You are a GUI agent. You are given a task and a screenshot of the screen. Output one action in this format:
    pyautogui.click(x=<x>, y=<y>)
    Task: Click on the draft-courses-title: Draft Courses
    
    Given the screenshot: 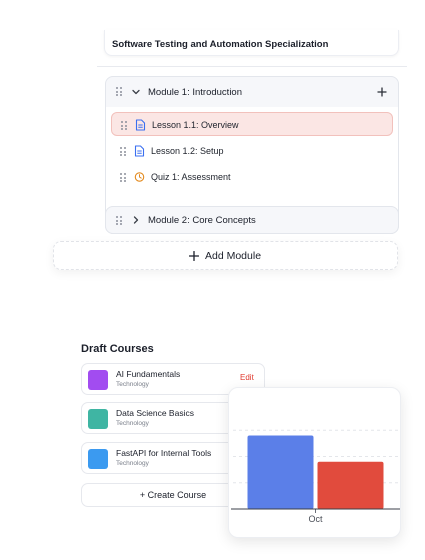 What is the action you would take?
    pyautogui.click(x=117, y=349)
    